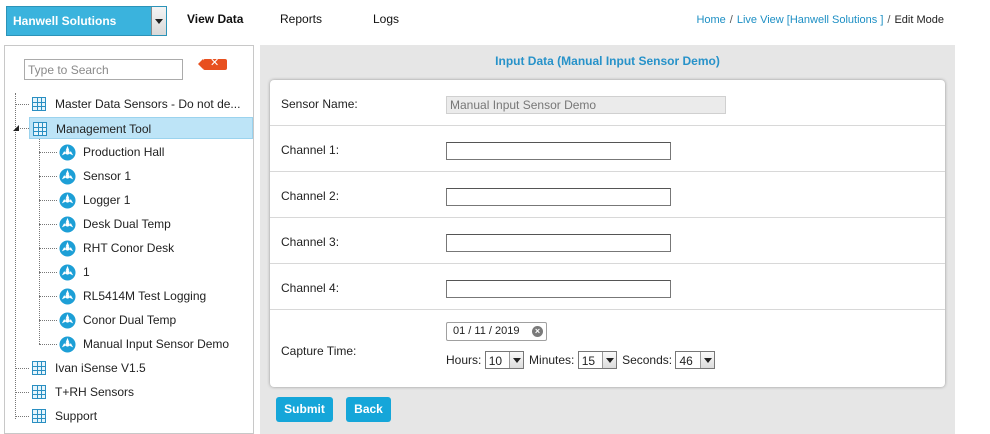 The image size is (990, 434). Describe the element at coordinates (107, 200) in the screenshot. I see `tree-item-label: Logger 1` at that location.